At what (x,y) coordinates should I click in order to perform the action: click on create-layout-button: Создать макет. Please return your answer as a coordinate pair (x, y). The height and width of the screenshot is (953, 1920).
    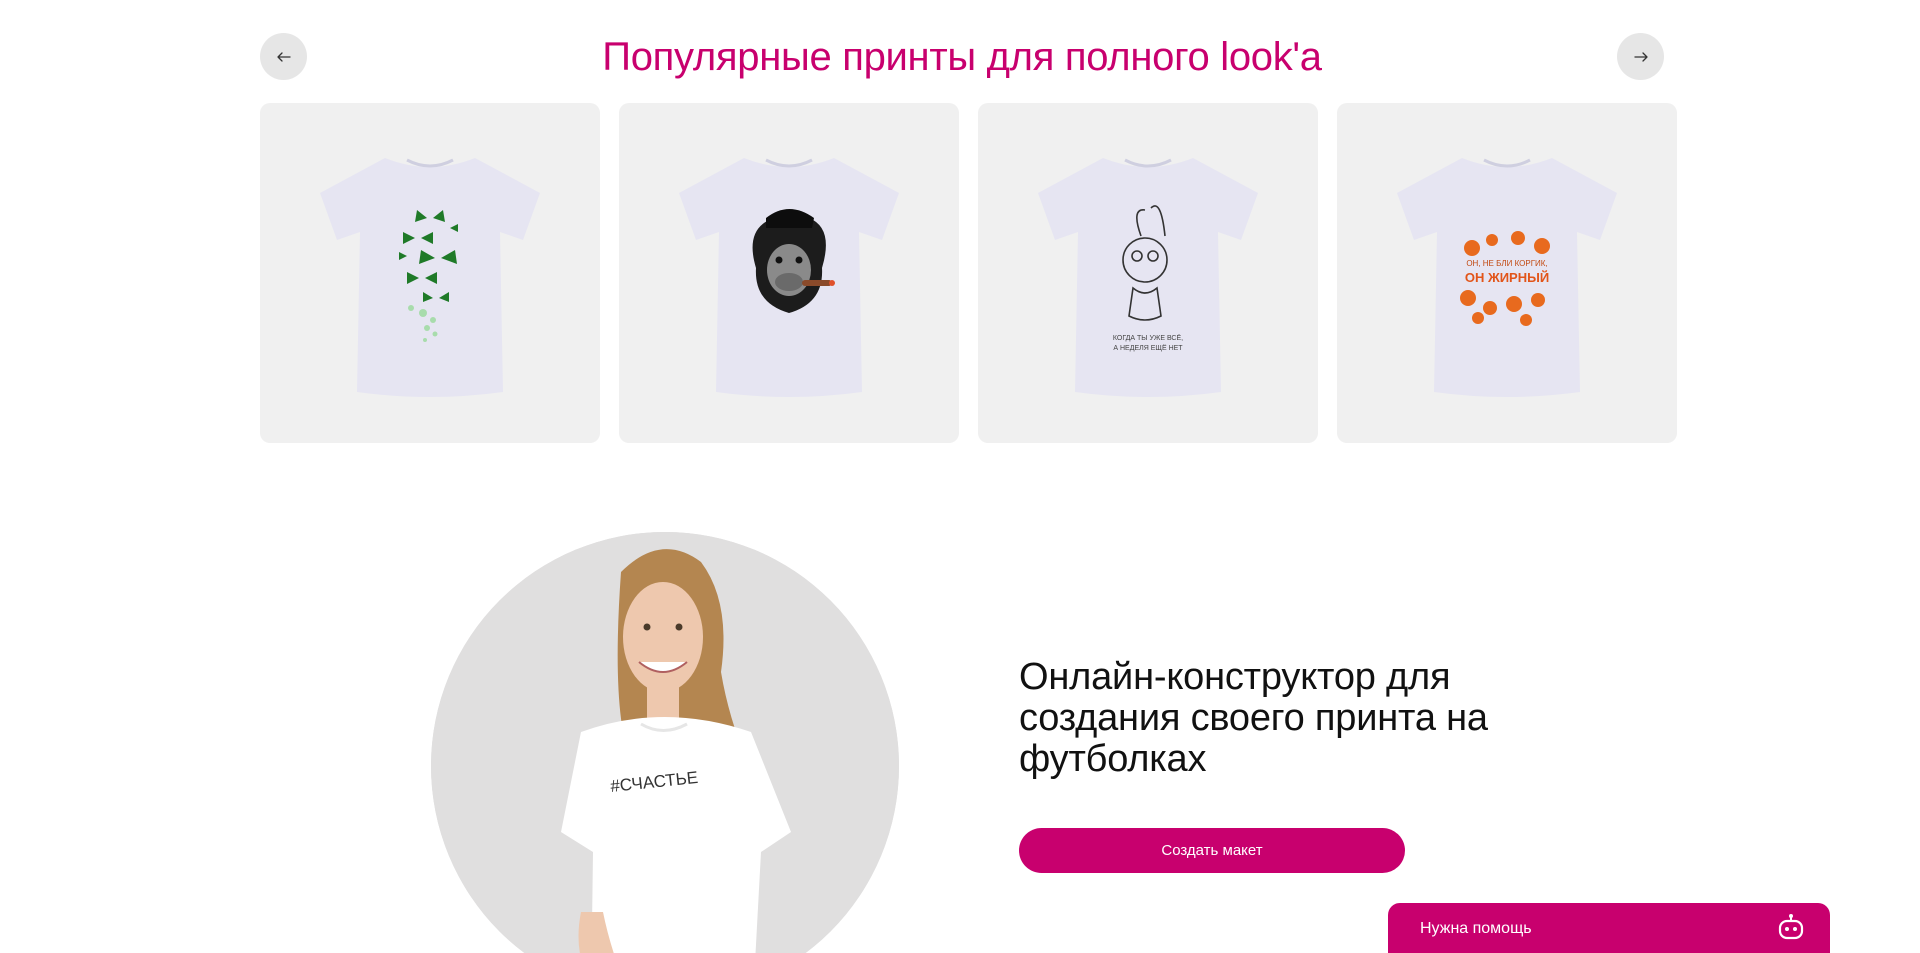
    Looking at the image, I should click on (1212, 850).